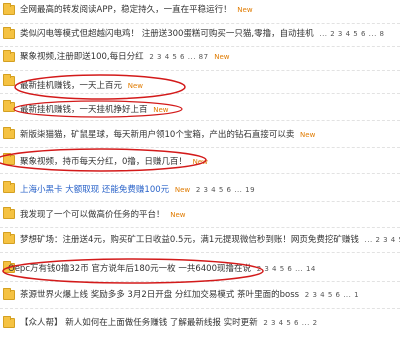  What do you see at coordinates (157, 135) in the screenshot?
I see `thread-title: 新版柒猫猫，矿鼠星球，每天新用户领10个宝箱，产出的钻石直接可以卖` at bounding box center [157, 135].